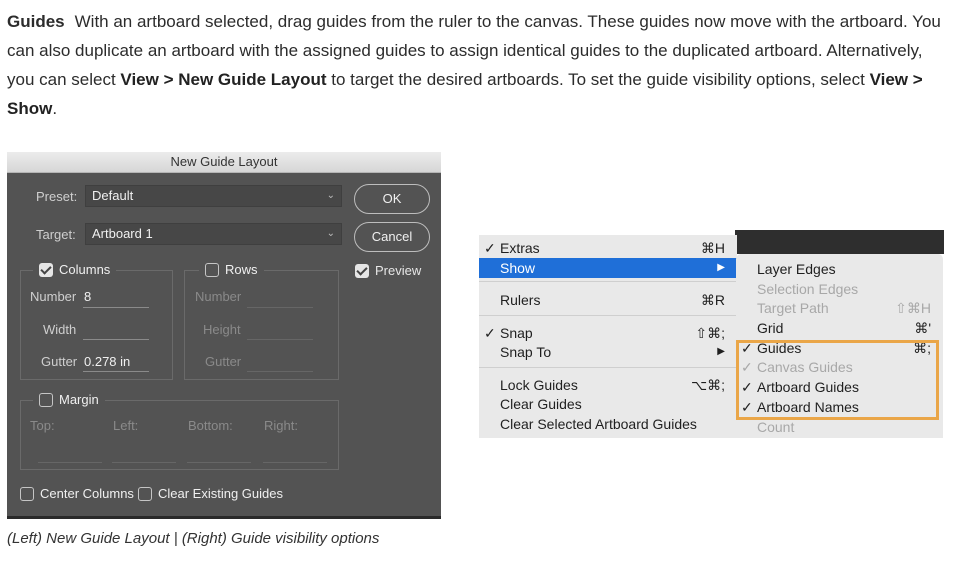 The height and width of the screenshot is (567, 976). Describe the element at coordinates (922, 328) in the screenshot. I see `menu-item-shortcut: ⌘'` at that location.